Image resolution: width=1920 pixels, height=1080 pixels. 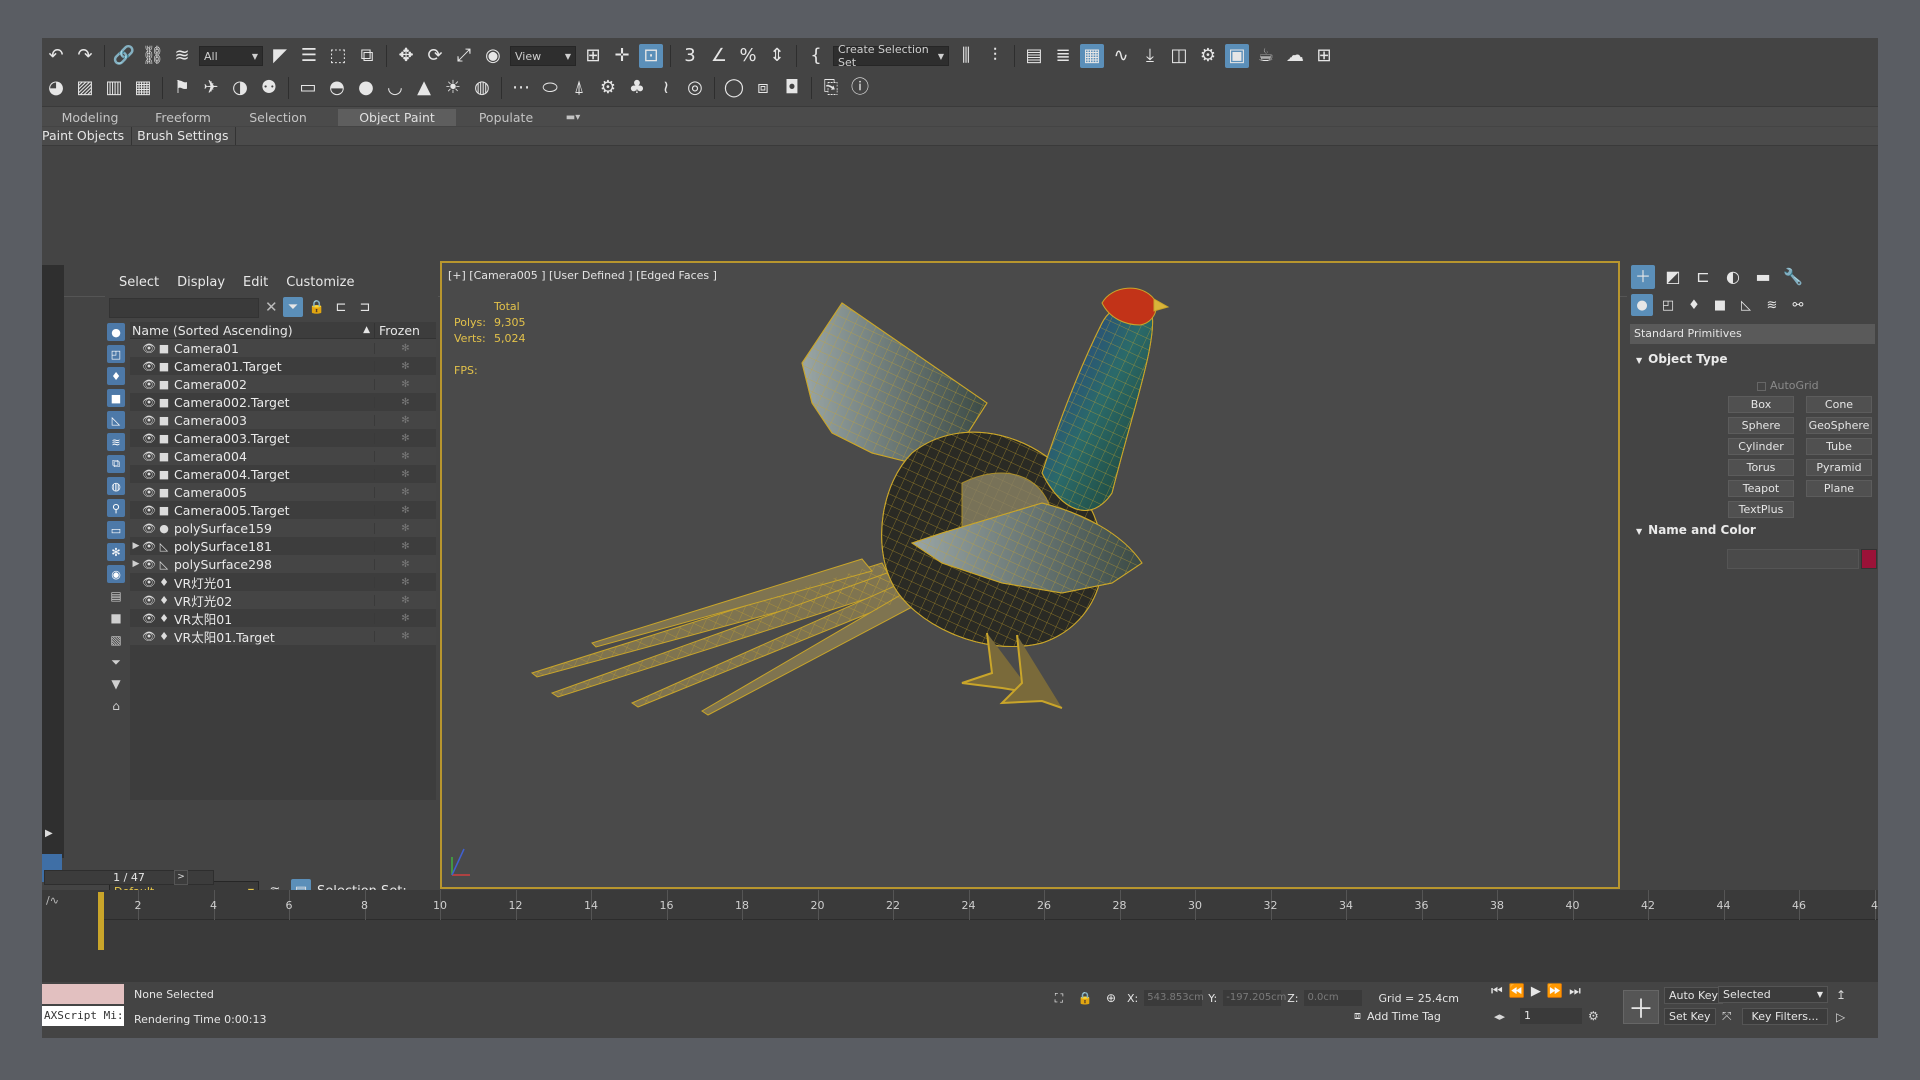 I want to click on curve-editor-mini-icon: /∿, so click(x=52, y=900).